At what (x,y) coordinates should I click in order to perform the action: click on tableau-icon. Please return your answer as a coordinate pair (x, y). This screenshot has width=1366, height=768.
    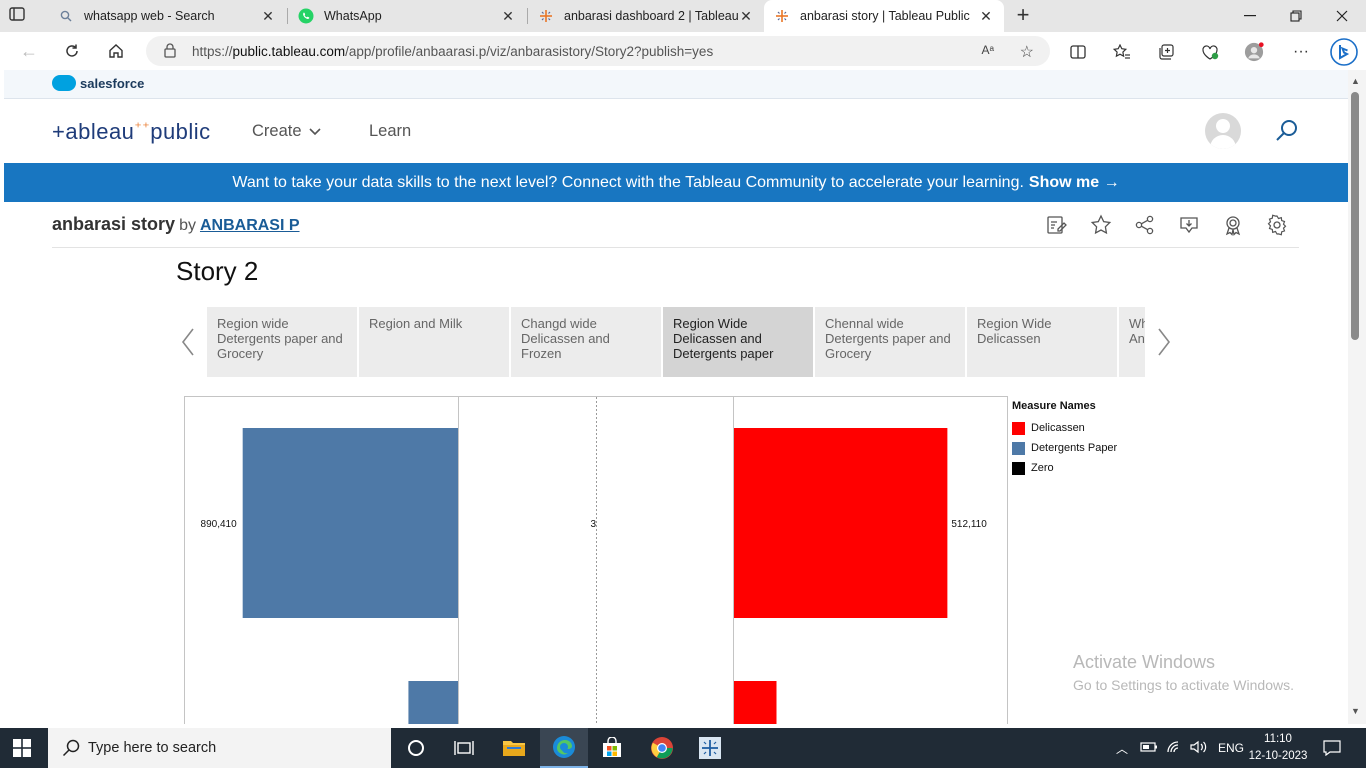
    Looking at the image, I should click on (710, 748).